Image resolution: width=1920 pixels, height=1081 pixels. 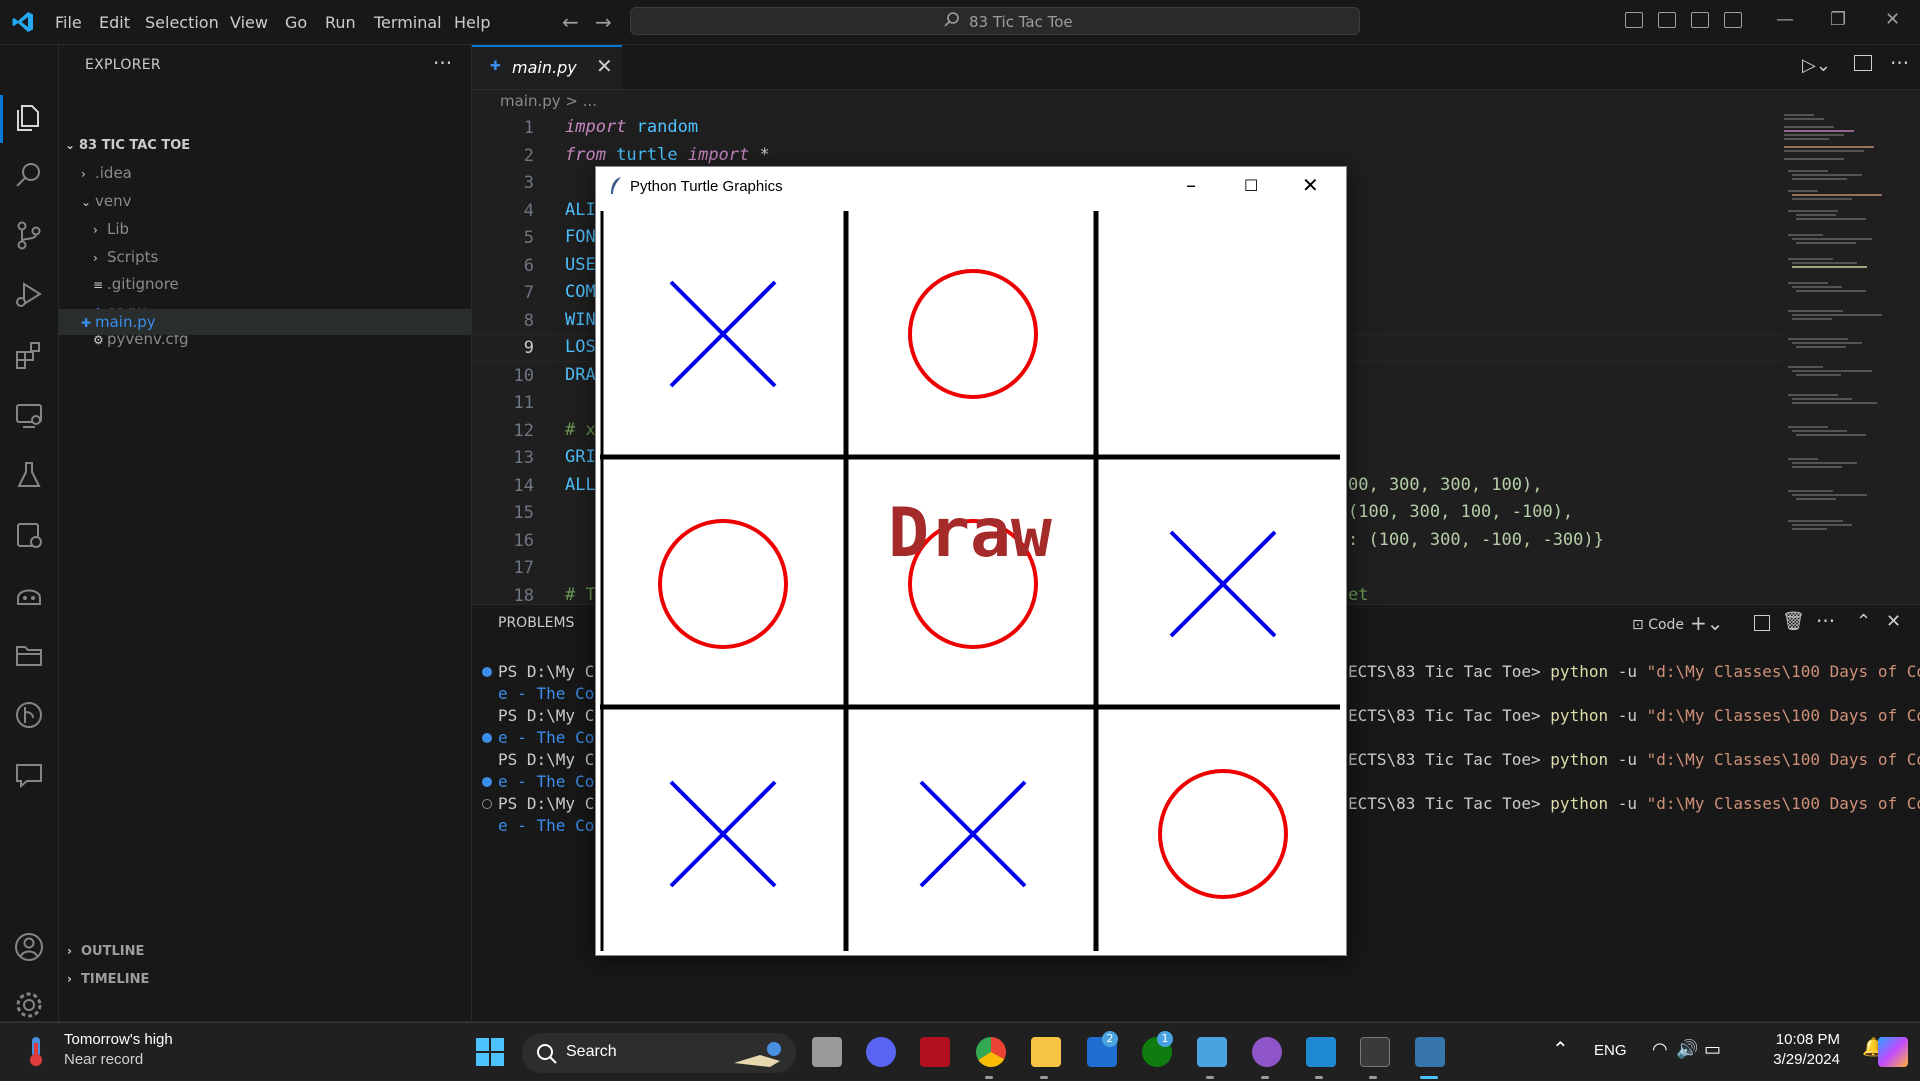 I want to click on file-explorer-icon, so click(x=1046, y=1052).